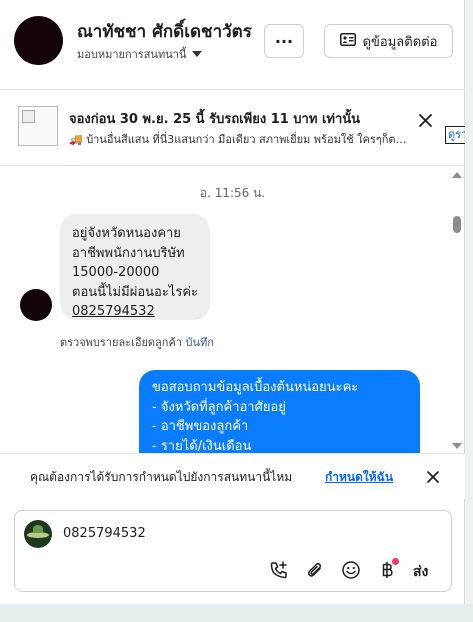 The image size is (473, 622). Describe the element at coordinates (232, 193) in the screenshot. I see `message-timestamp: อ. 11:56 น.` at that location.